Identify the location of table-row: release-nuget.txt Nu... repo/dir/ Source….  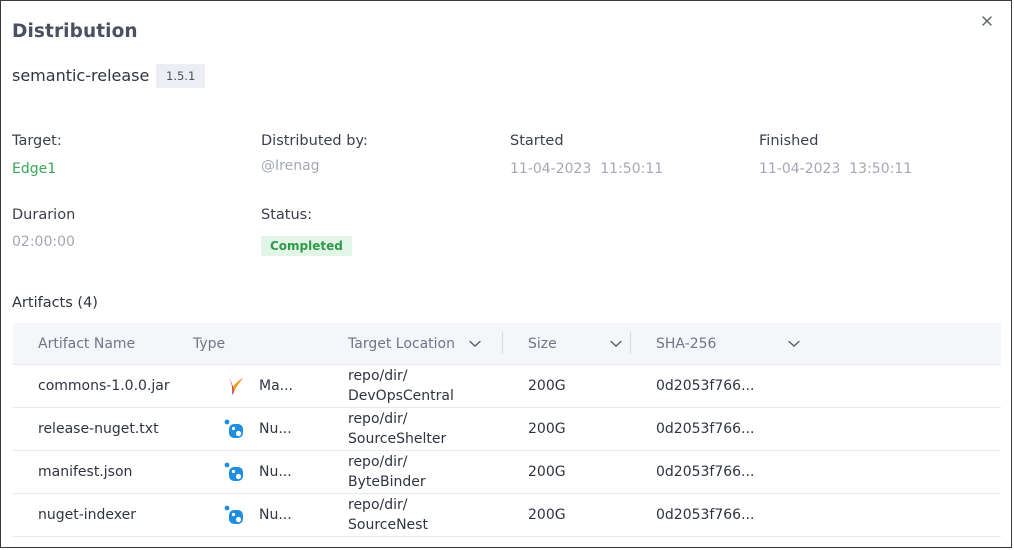
(507, 429).